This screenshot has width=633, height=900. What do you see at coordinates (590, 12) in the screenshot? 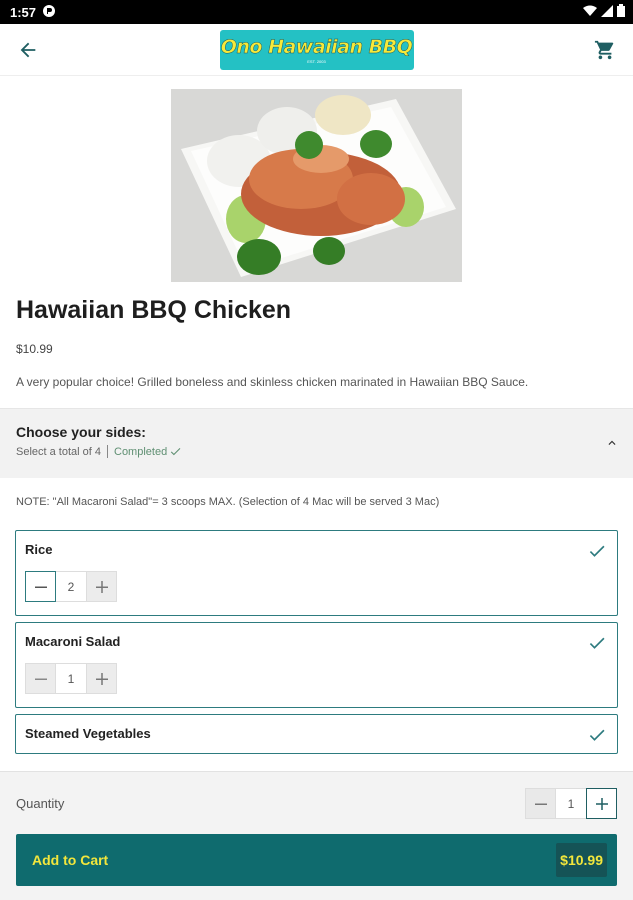
I see `wifi-icon` at bounding box center [590, 12].